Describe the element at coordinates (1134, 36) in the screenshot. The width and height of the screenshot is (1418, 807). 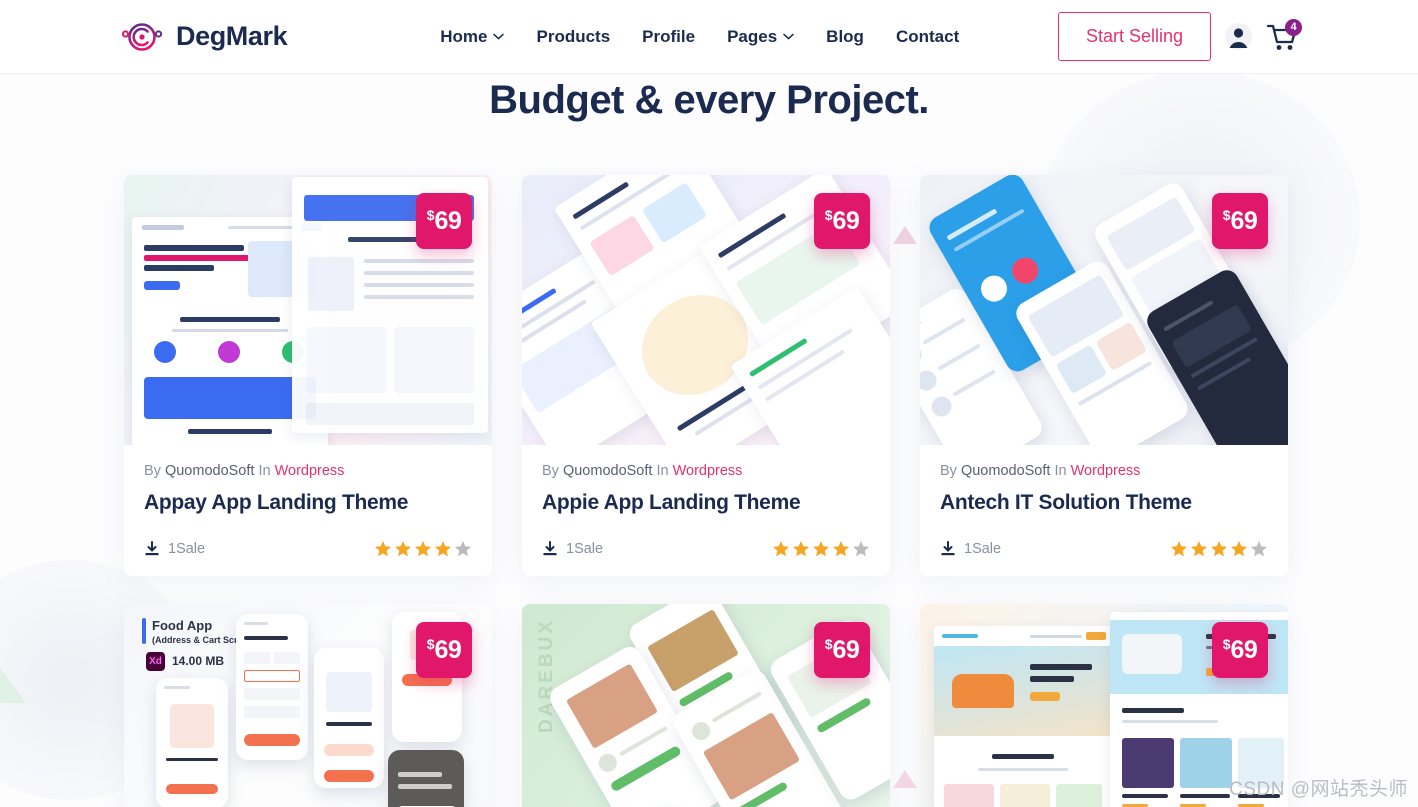
I see `start-selling-button: Start Selling` at that location.